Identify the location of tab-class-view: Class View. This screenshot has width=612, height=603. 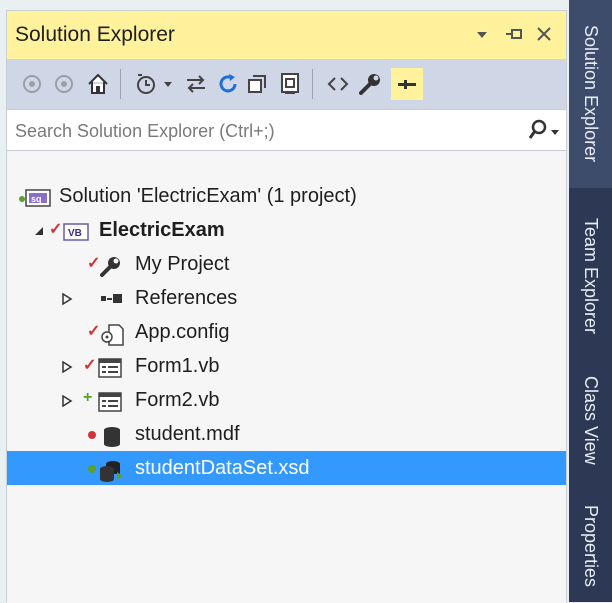
(590, 420).